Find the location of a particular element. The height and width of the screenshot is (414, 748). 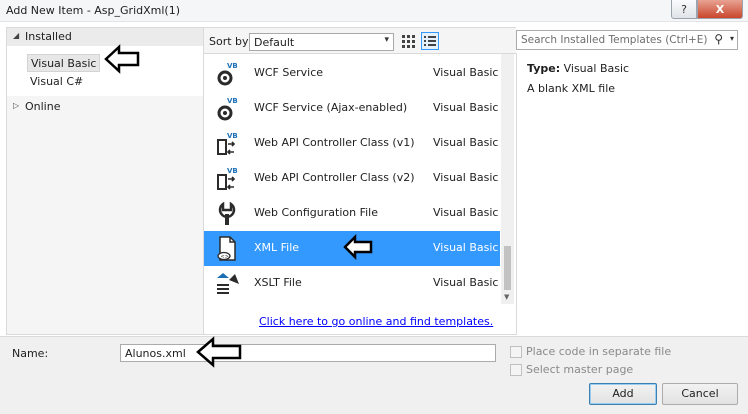

select-master-checkbox is located at coordinates (516, 370).